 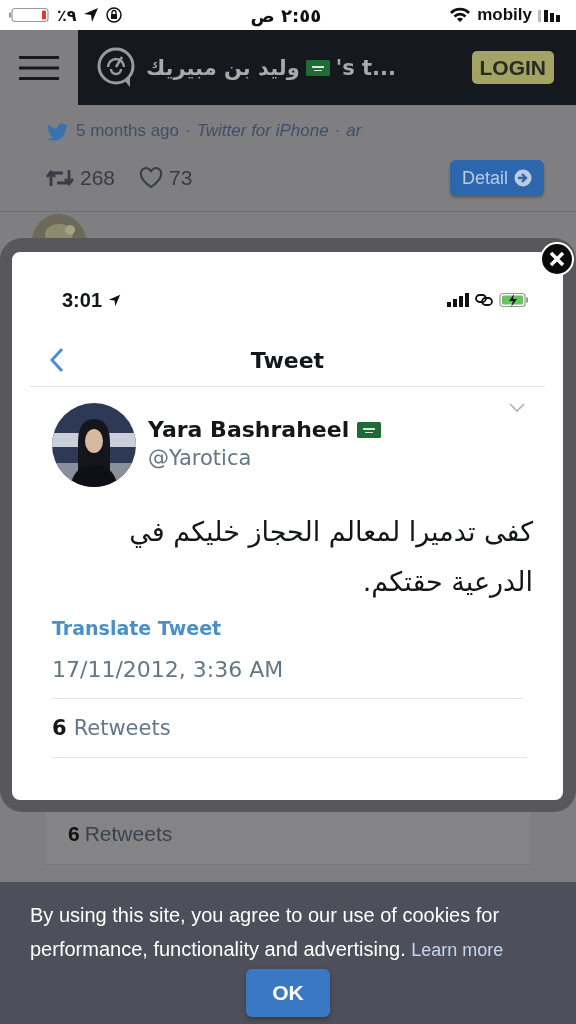 I want to click on link-icon, so click(x=484, y=300).